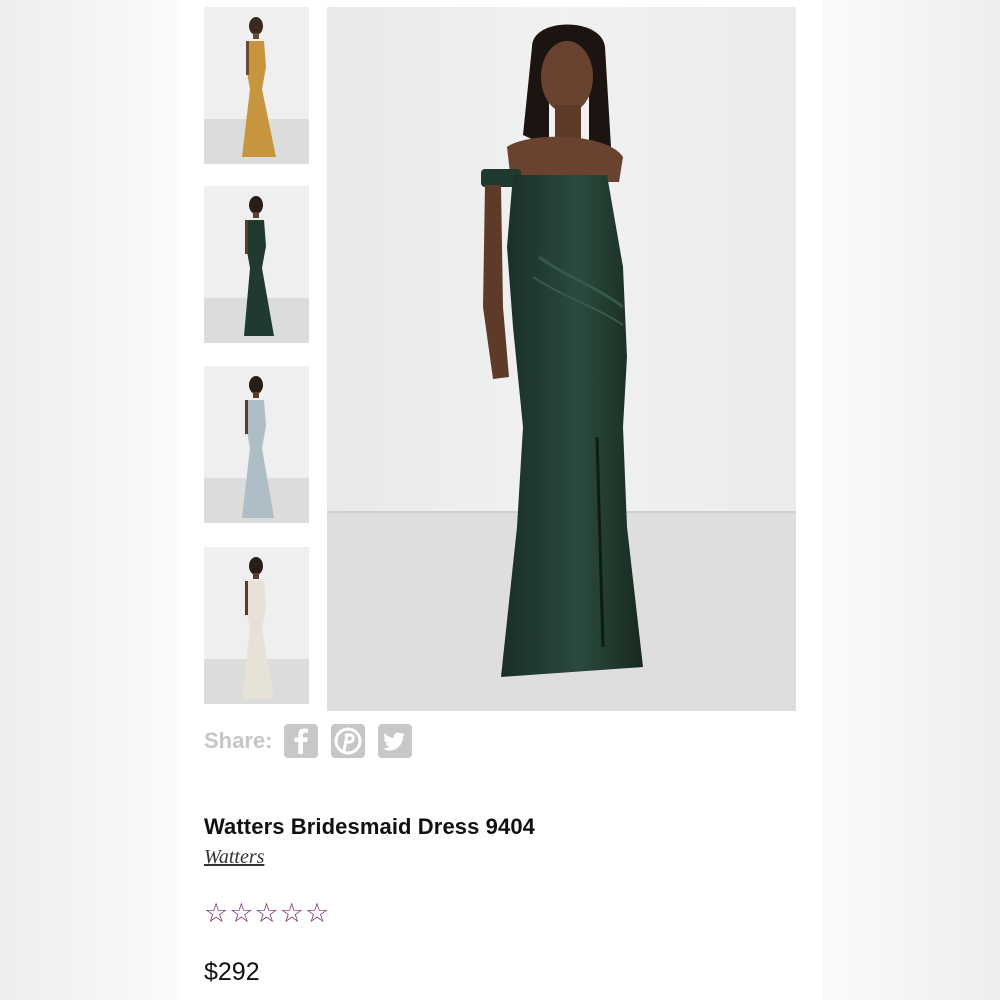  I want to click on thumbnail-photo-ivory, so click(256, 625).